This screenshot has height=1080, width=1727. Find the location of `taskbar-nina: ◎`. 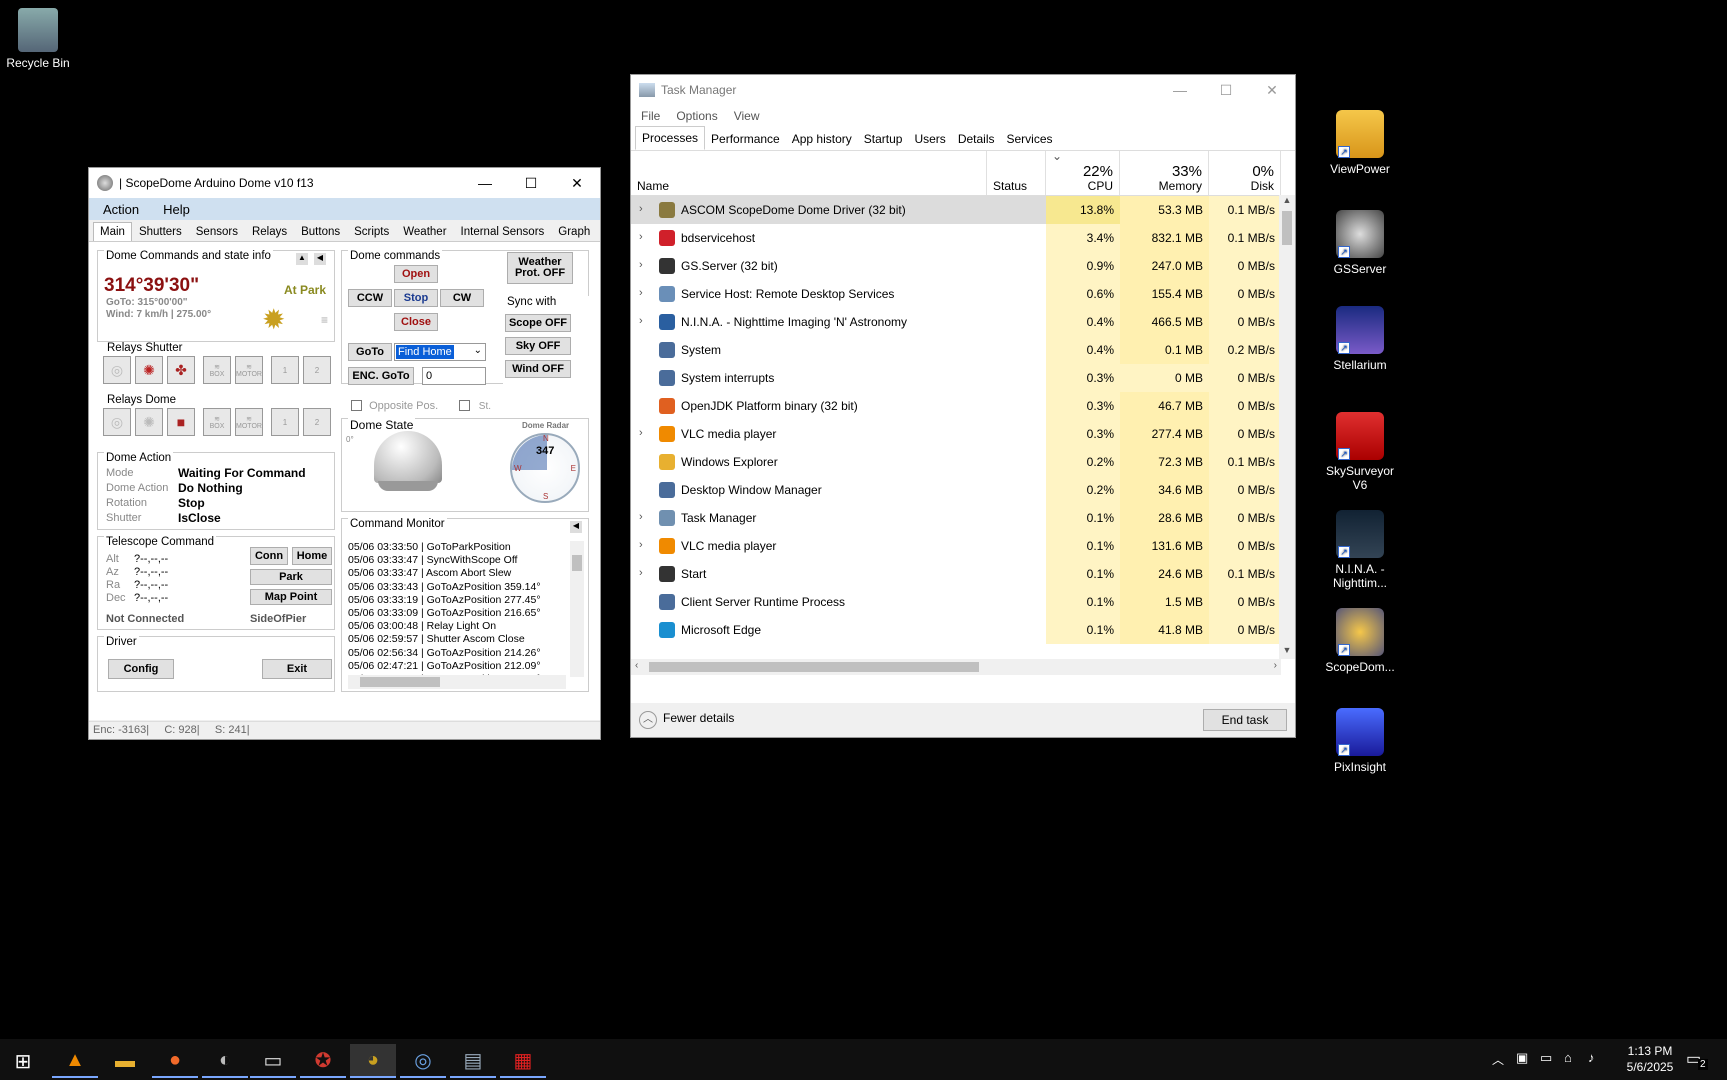

taskbar-nina: ◎ is located at coordinates (423, 1061).